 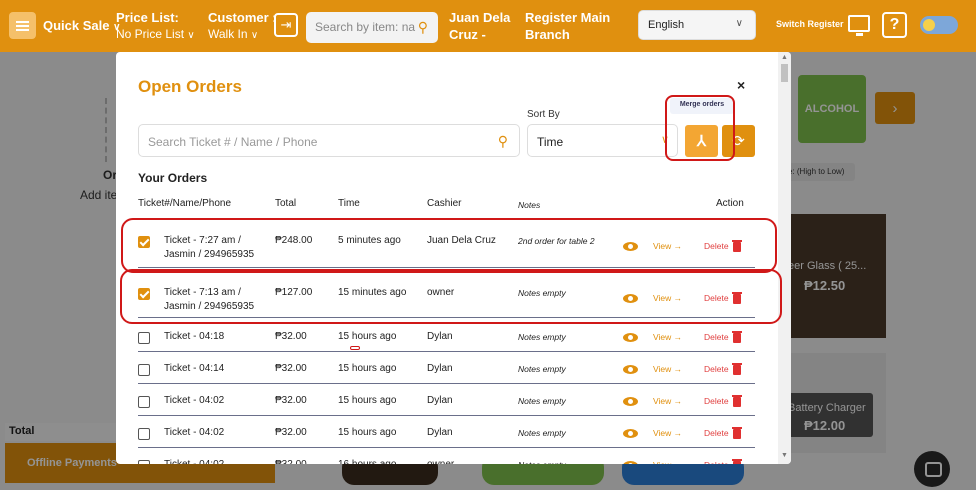 I want to click on ticket-cell: Ticket - 04:18, so click(x=194, y=337).